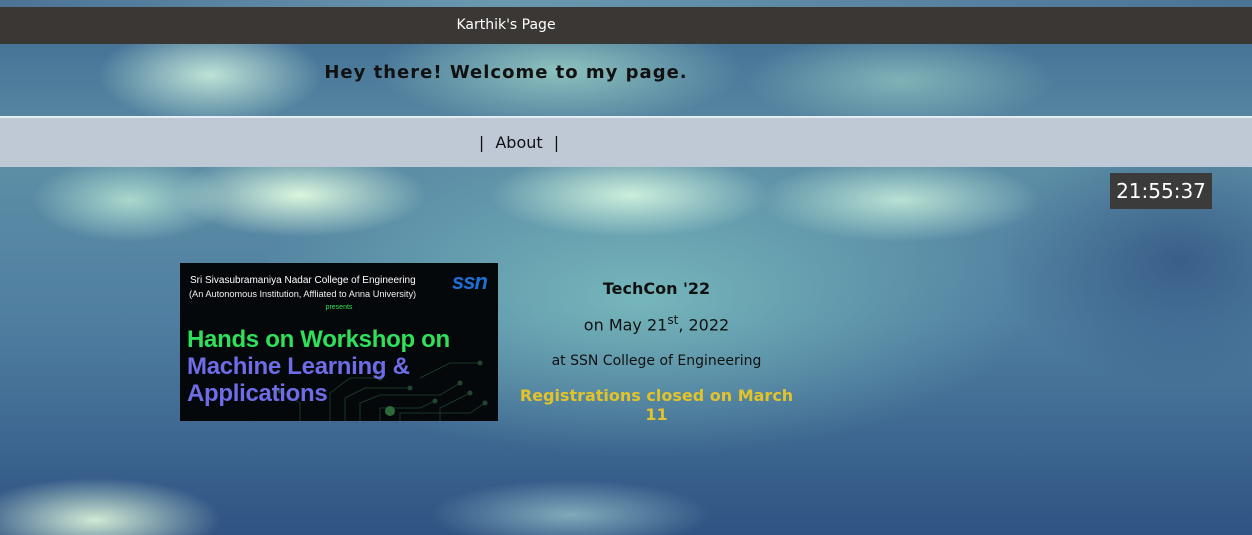 The width and height of the screenshot is (1252, 535). Describe the element at coordinates (625, 325) in the screenshot. I see `event-date-prefix: on May 21` at that location.